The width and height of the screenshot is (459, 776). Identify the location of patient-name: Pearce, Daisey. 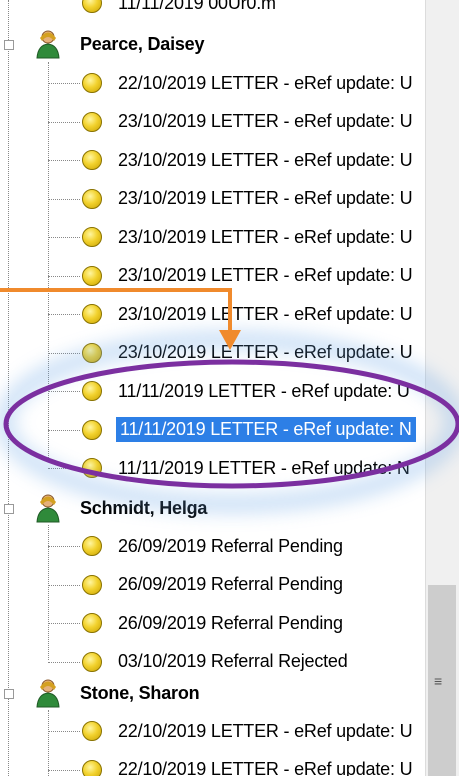
(142, 43).